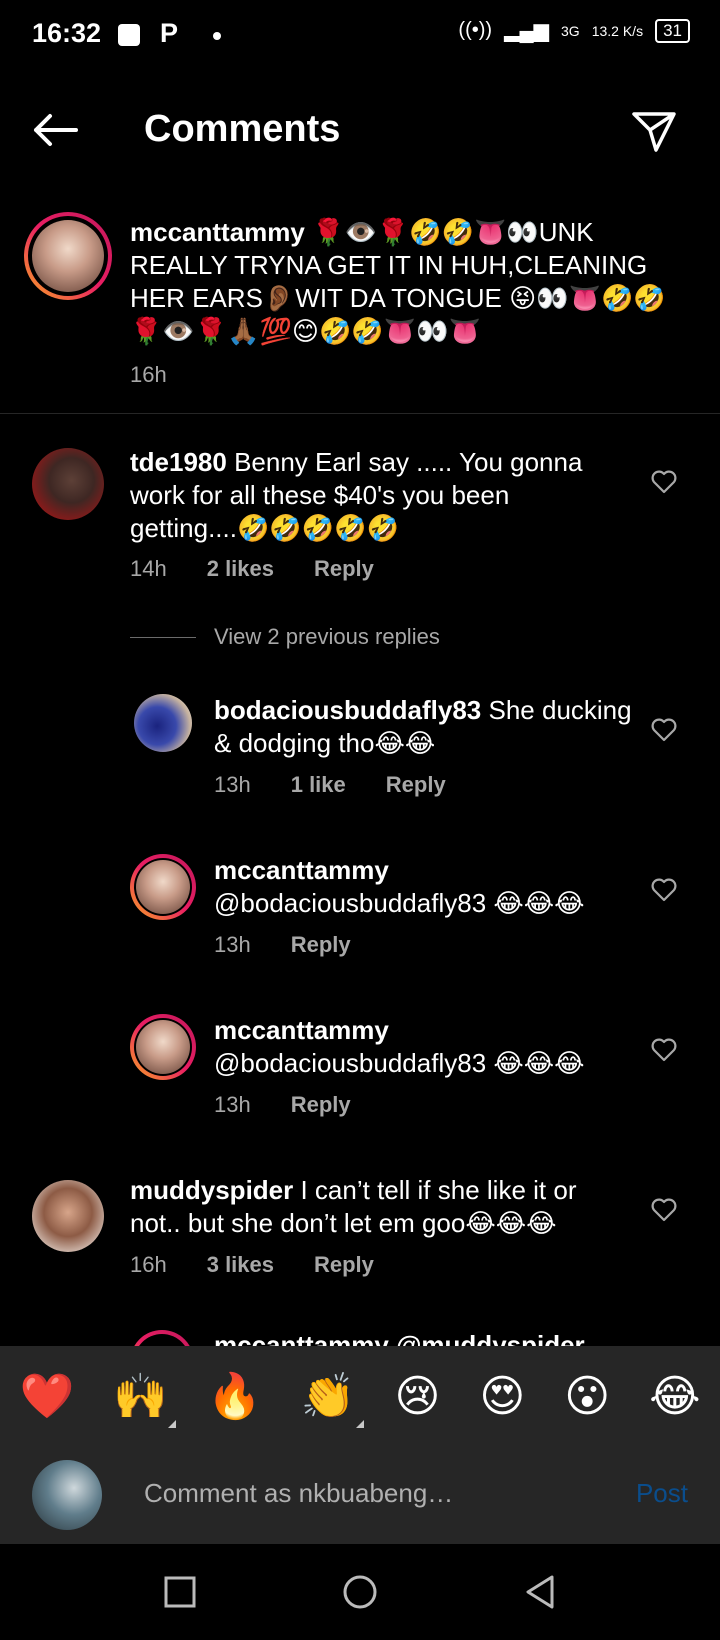  What do you see at coordinates (240, 1265) in the screenshot?
I see `likes-count: 3 likes` at bounding box center [240, 1265].